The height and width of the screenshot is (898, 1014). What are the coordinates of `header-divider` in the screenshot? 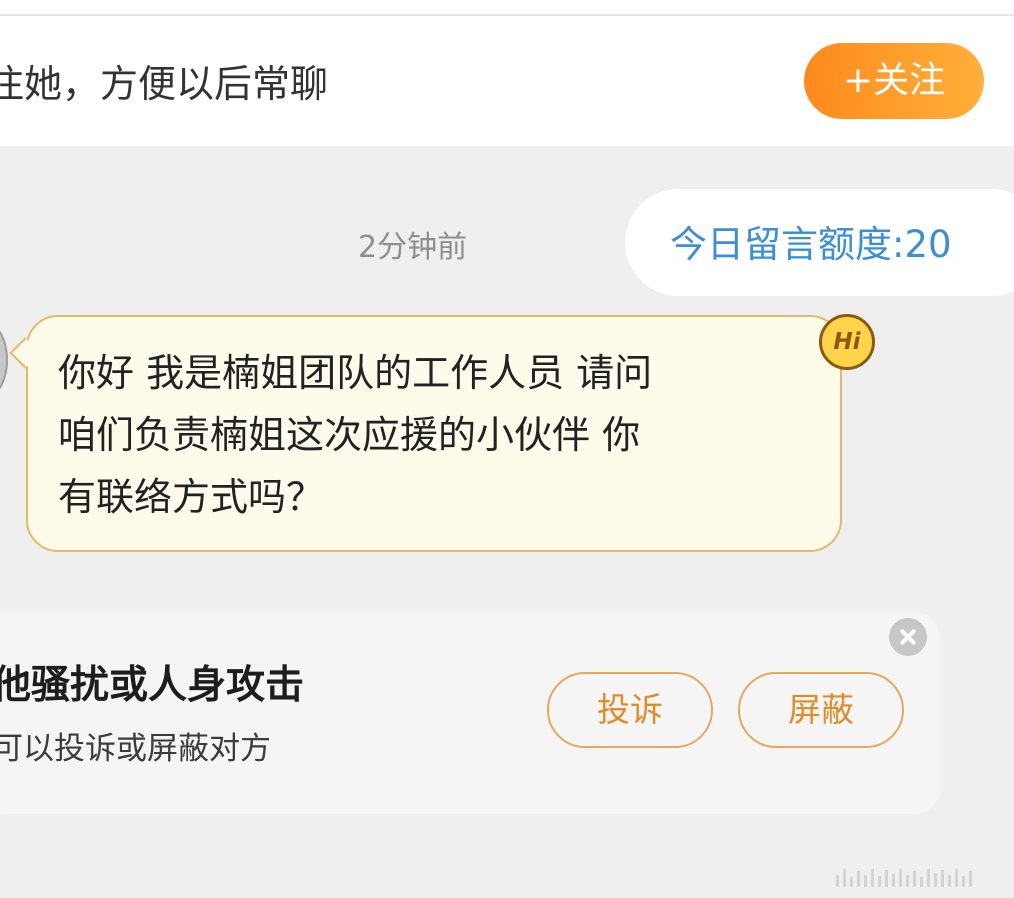 It's located at (507, 15).